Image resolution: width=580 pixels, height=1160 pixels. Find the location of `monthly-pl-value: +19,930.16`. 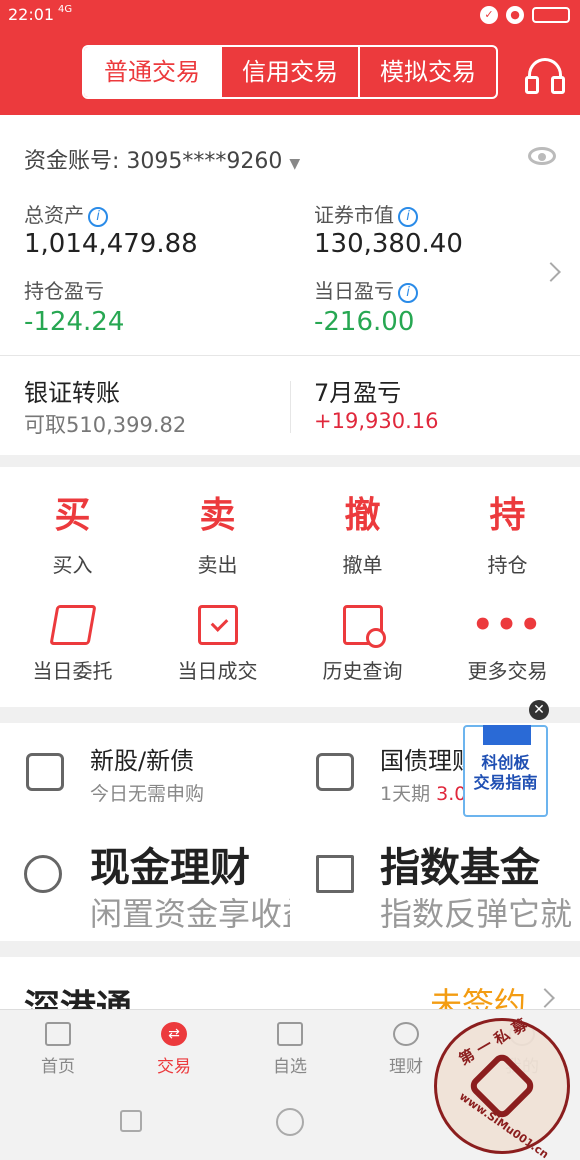

monthly-pl-value: +19,930.16 is located at coordinates (376, 421).